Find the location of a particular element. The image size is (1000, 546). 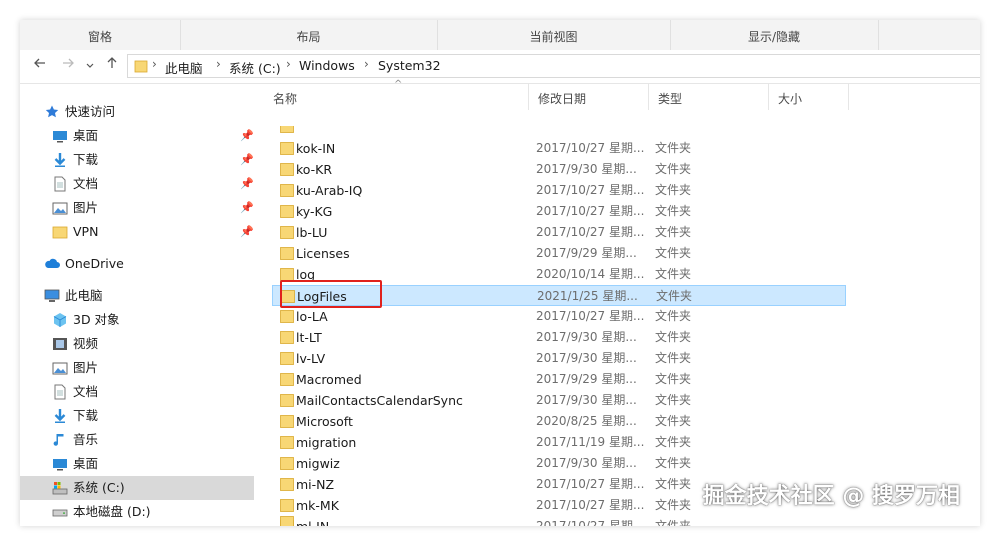

sidebar-item-pictures: 图片 📌 is located at coordinates (137, 208).